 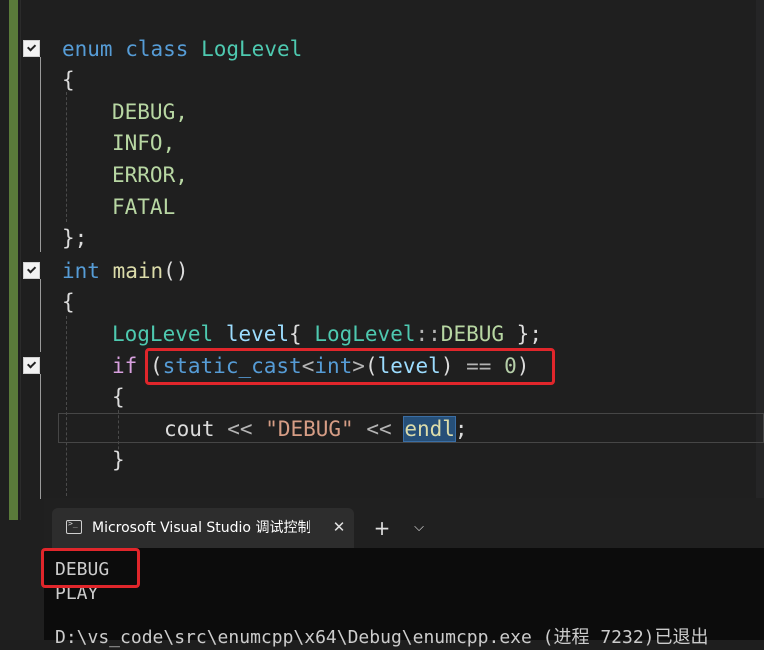 I want to click on brace: }, so click(x=118, y=460).